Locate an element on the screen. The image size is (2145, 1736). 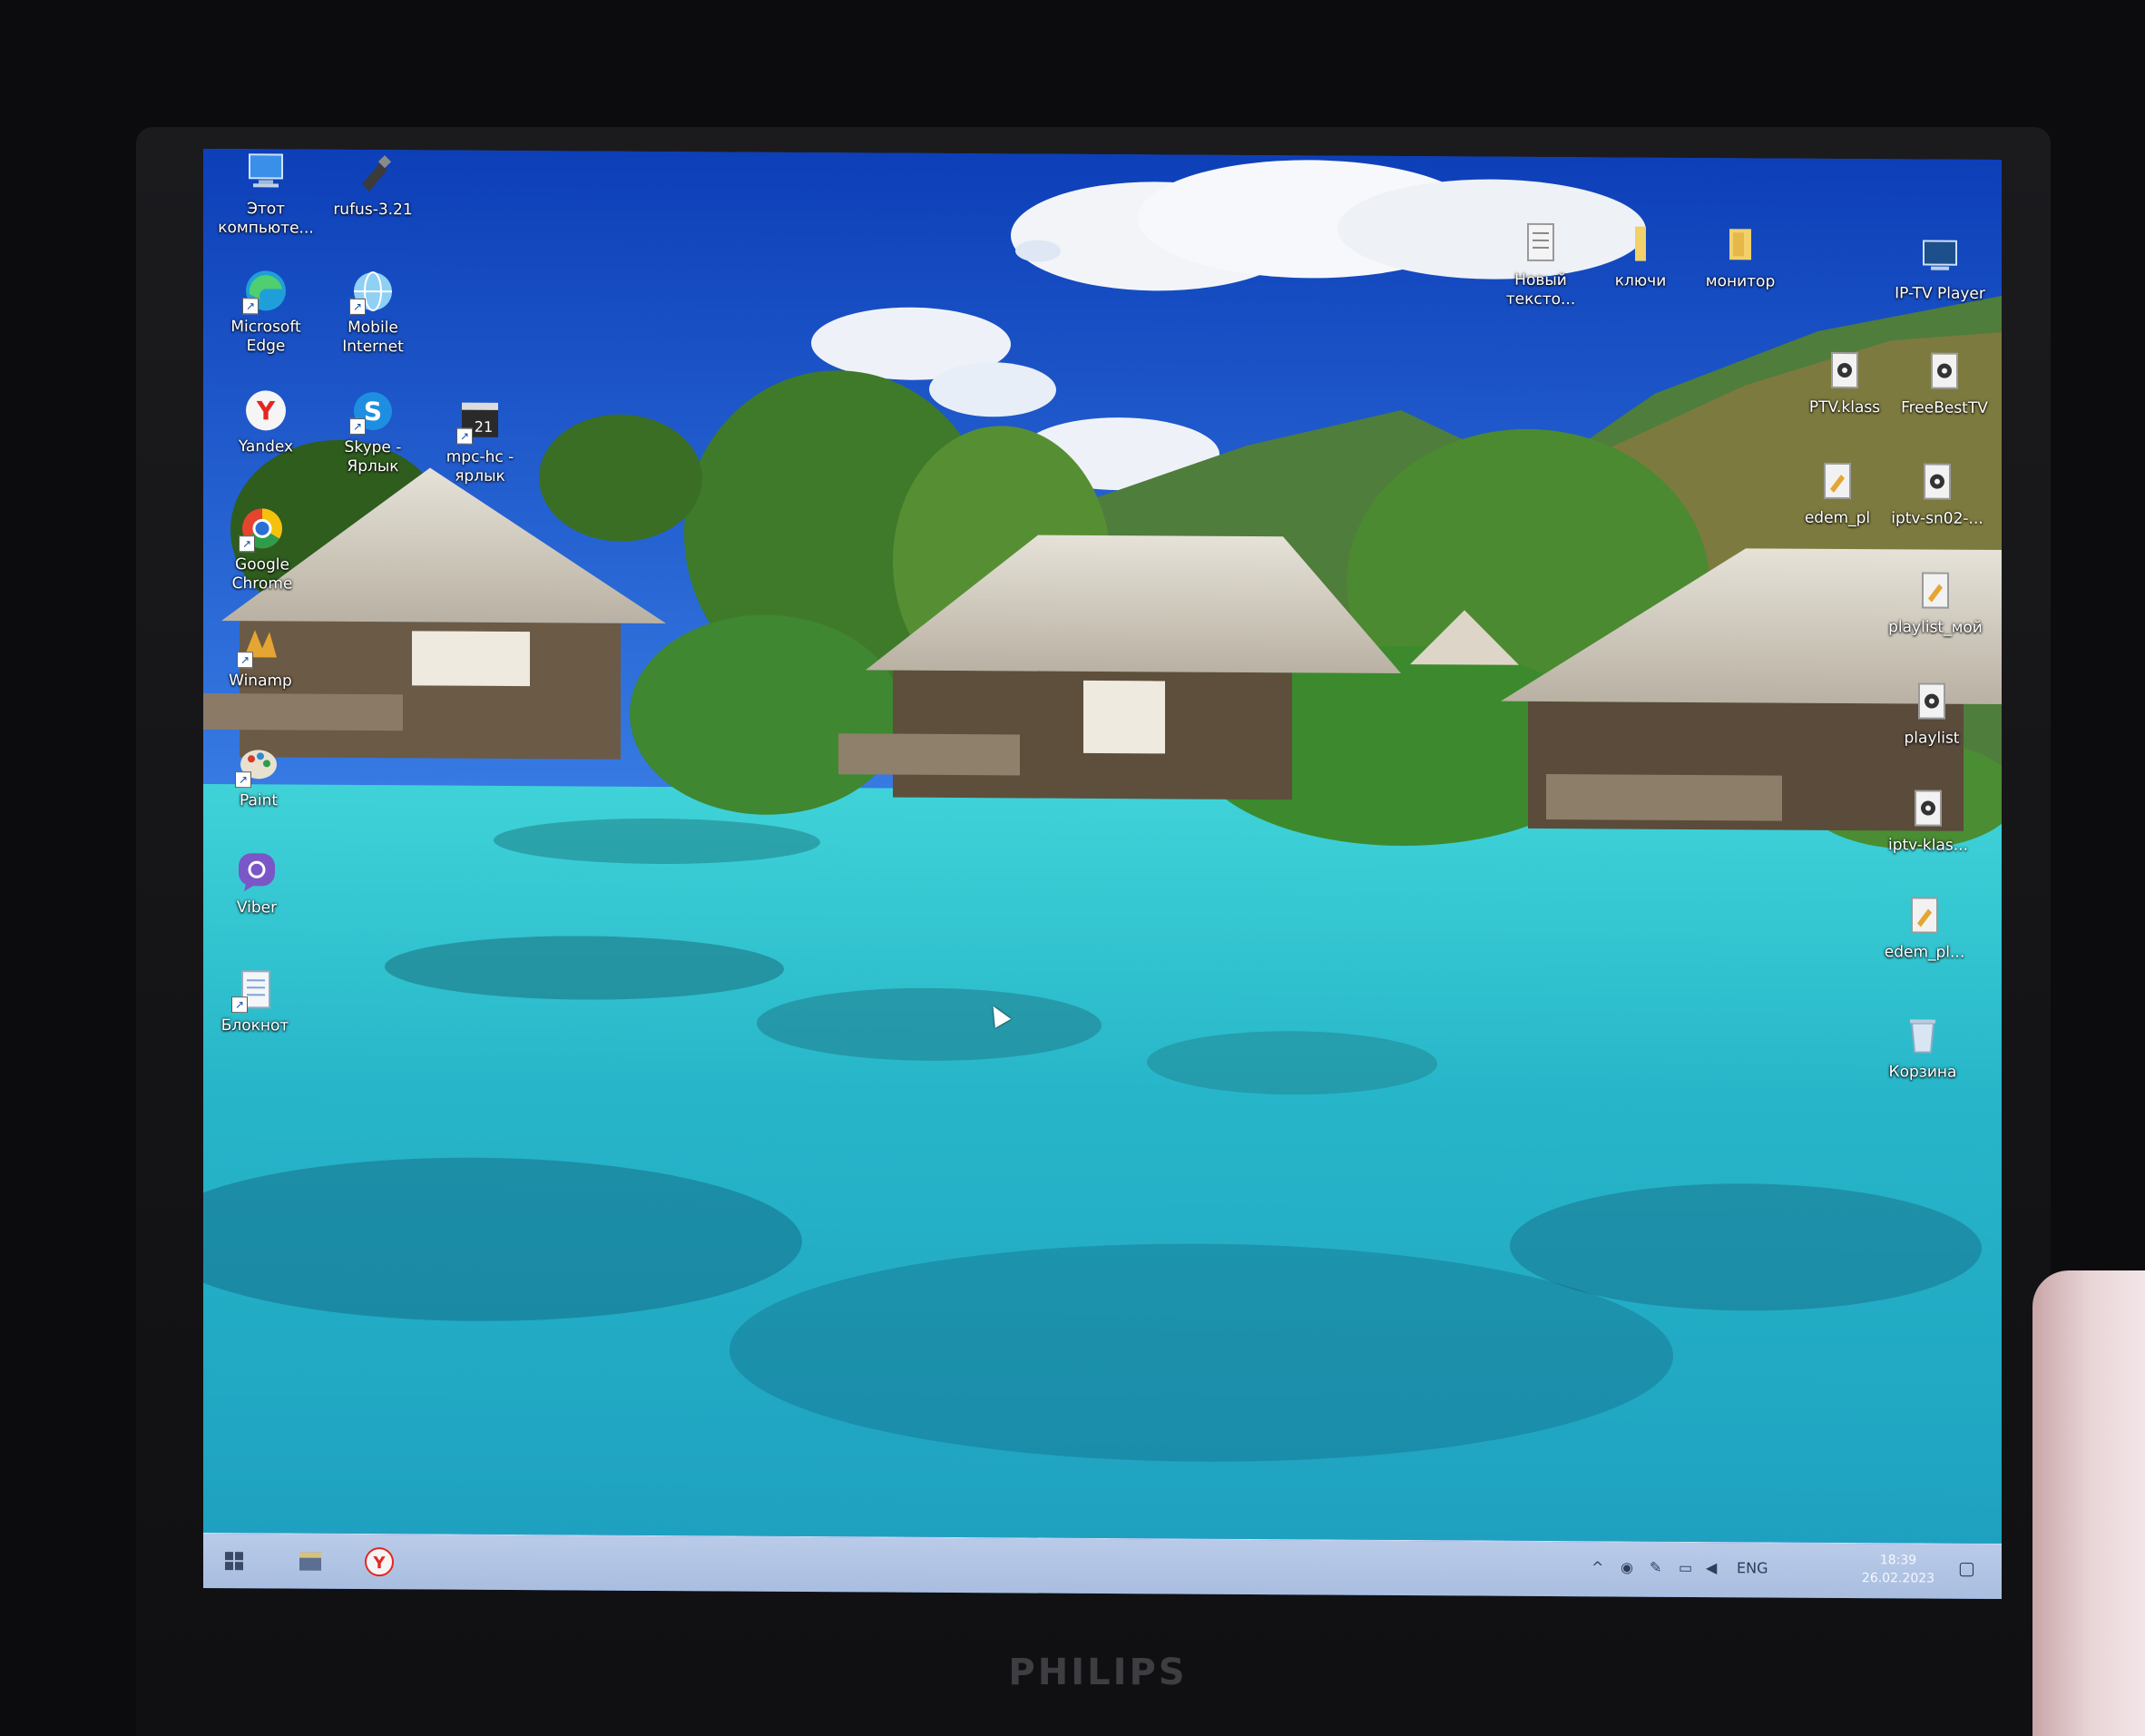
desktop-icon-label: Paint is located at coordinates (259, 800).